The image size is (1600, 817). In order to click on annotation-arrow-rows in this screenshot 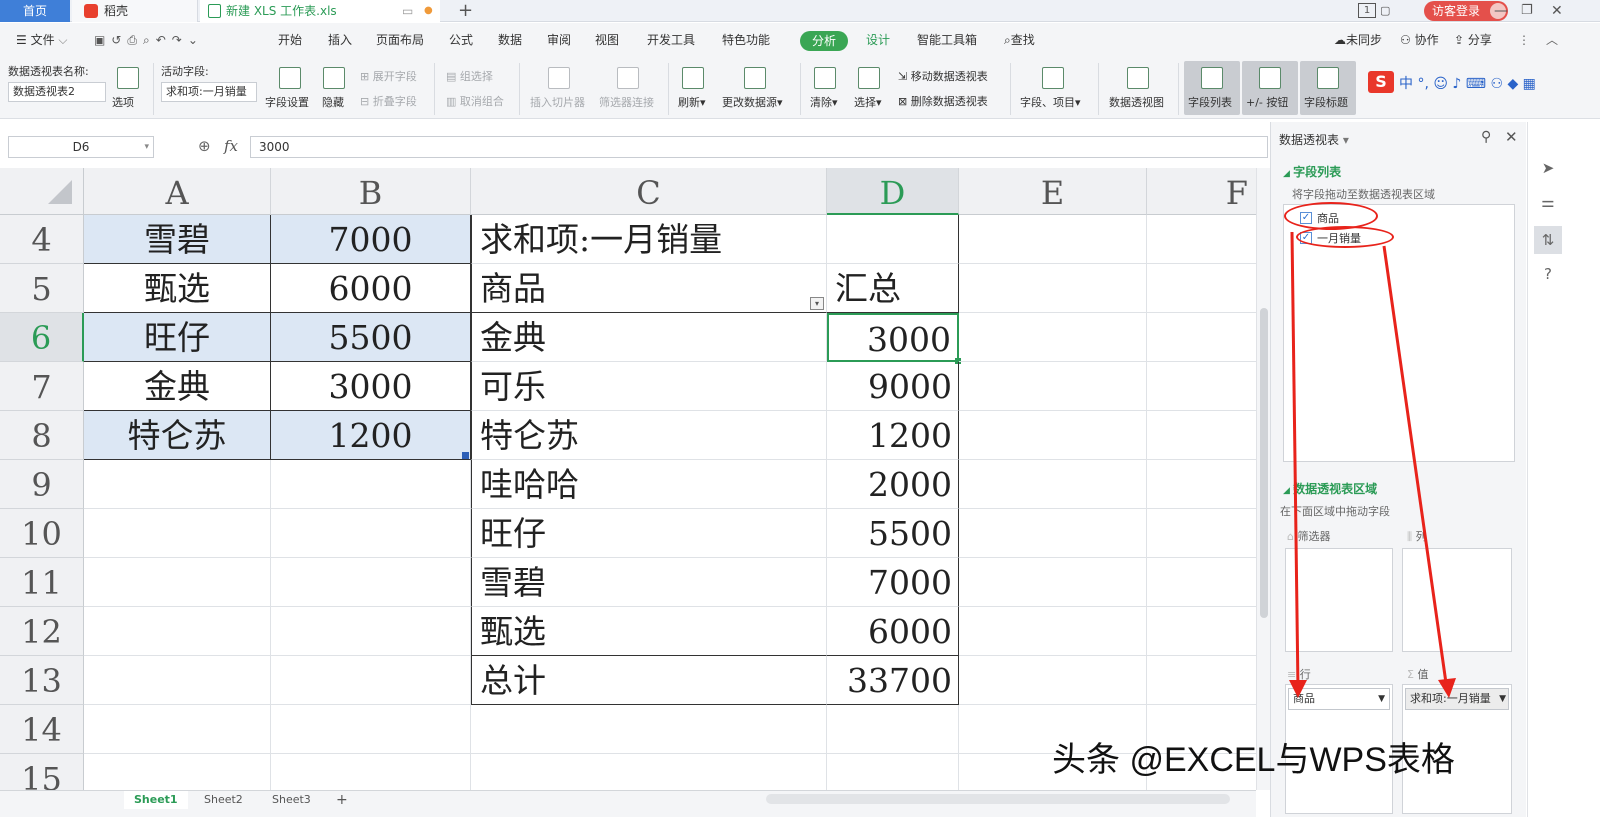, I will do `click(1295, 461)`.